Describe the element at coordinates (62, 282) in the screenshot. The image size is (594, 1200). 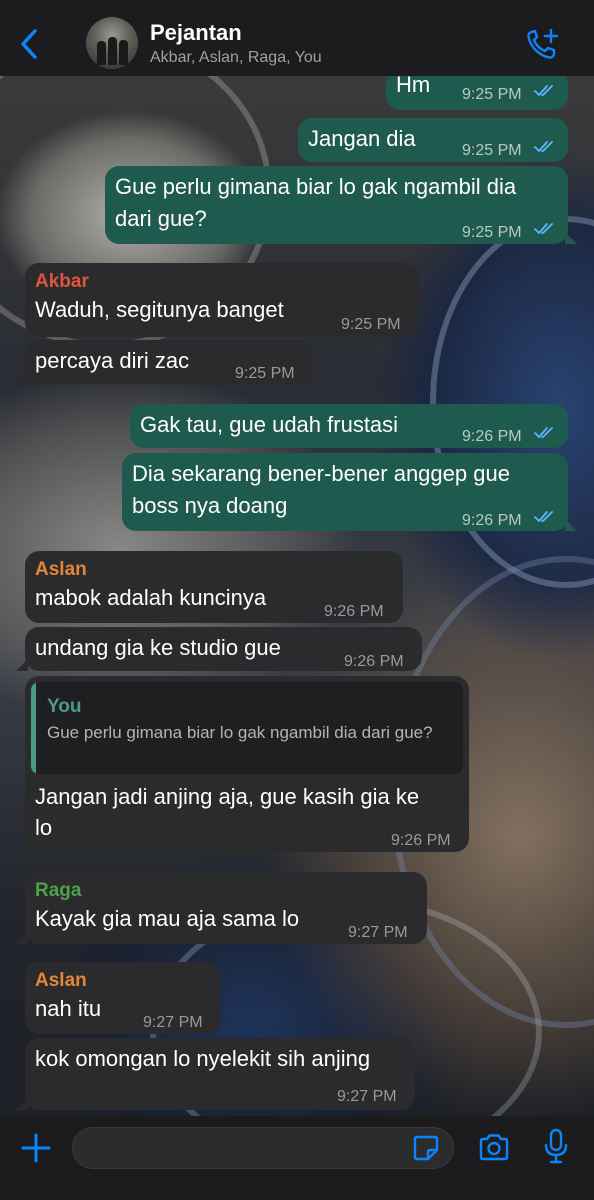
I see `sender-name: Akbar` at that location.